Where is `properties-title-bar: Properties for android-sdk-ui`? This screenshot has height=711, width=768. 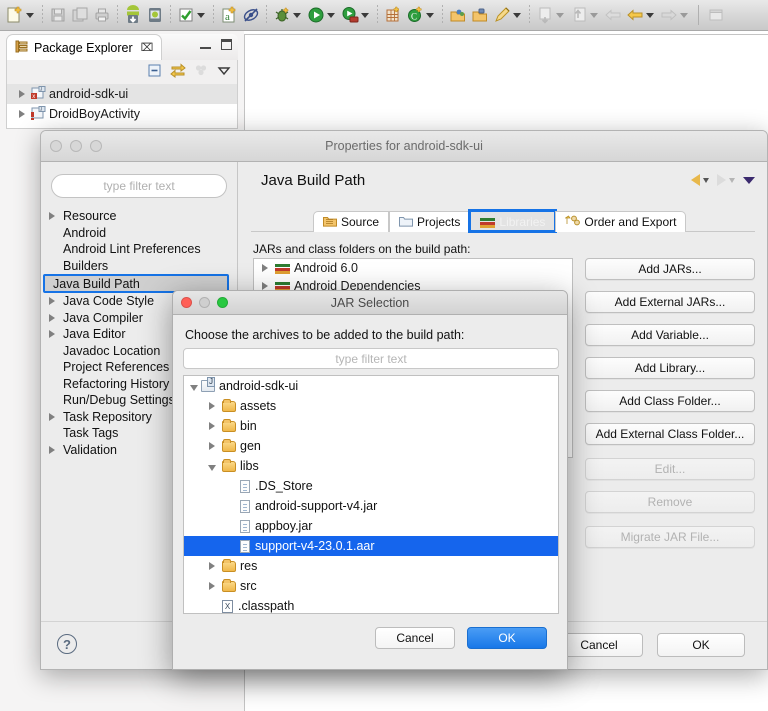 properties-title-bar: Properties for android-sdk-ui is located at coordinates (404, 146).